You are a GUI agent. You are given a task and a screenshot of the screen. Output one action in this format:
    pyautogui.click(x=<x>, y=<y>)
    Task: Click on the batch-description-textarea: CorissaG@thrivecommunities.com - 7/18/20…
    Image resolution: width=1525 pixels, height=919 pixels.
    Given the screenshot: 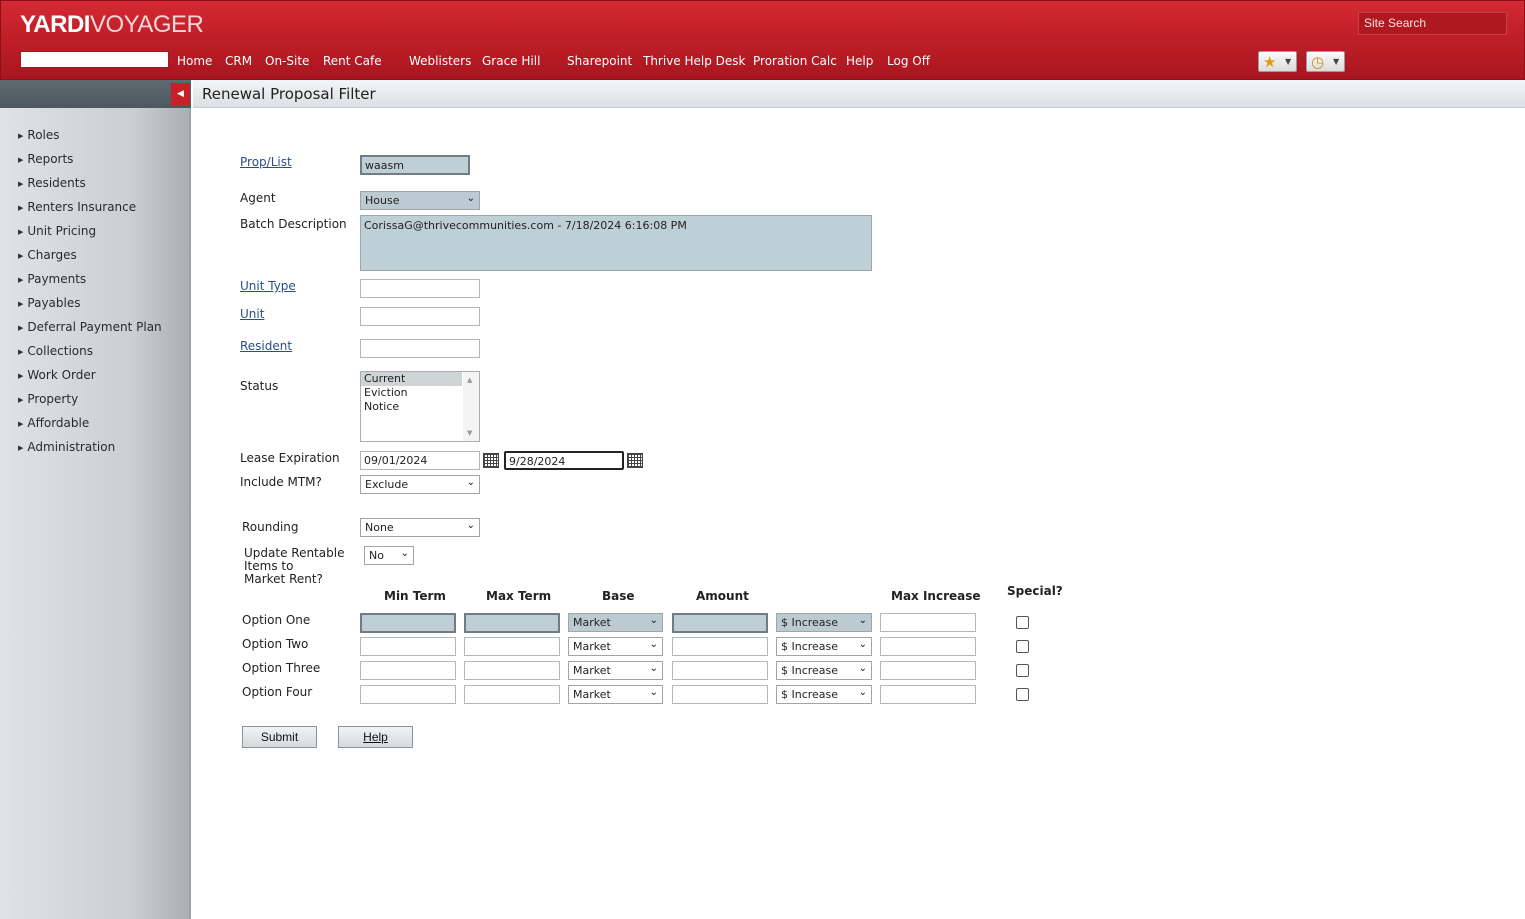 What is the action you would take?
    pyautogui.click(x=616, y=243)
    